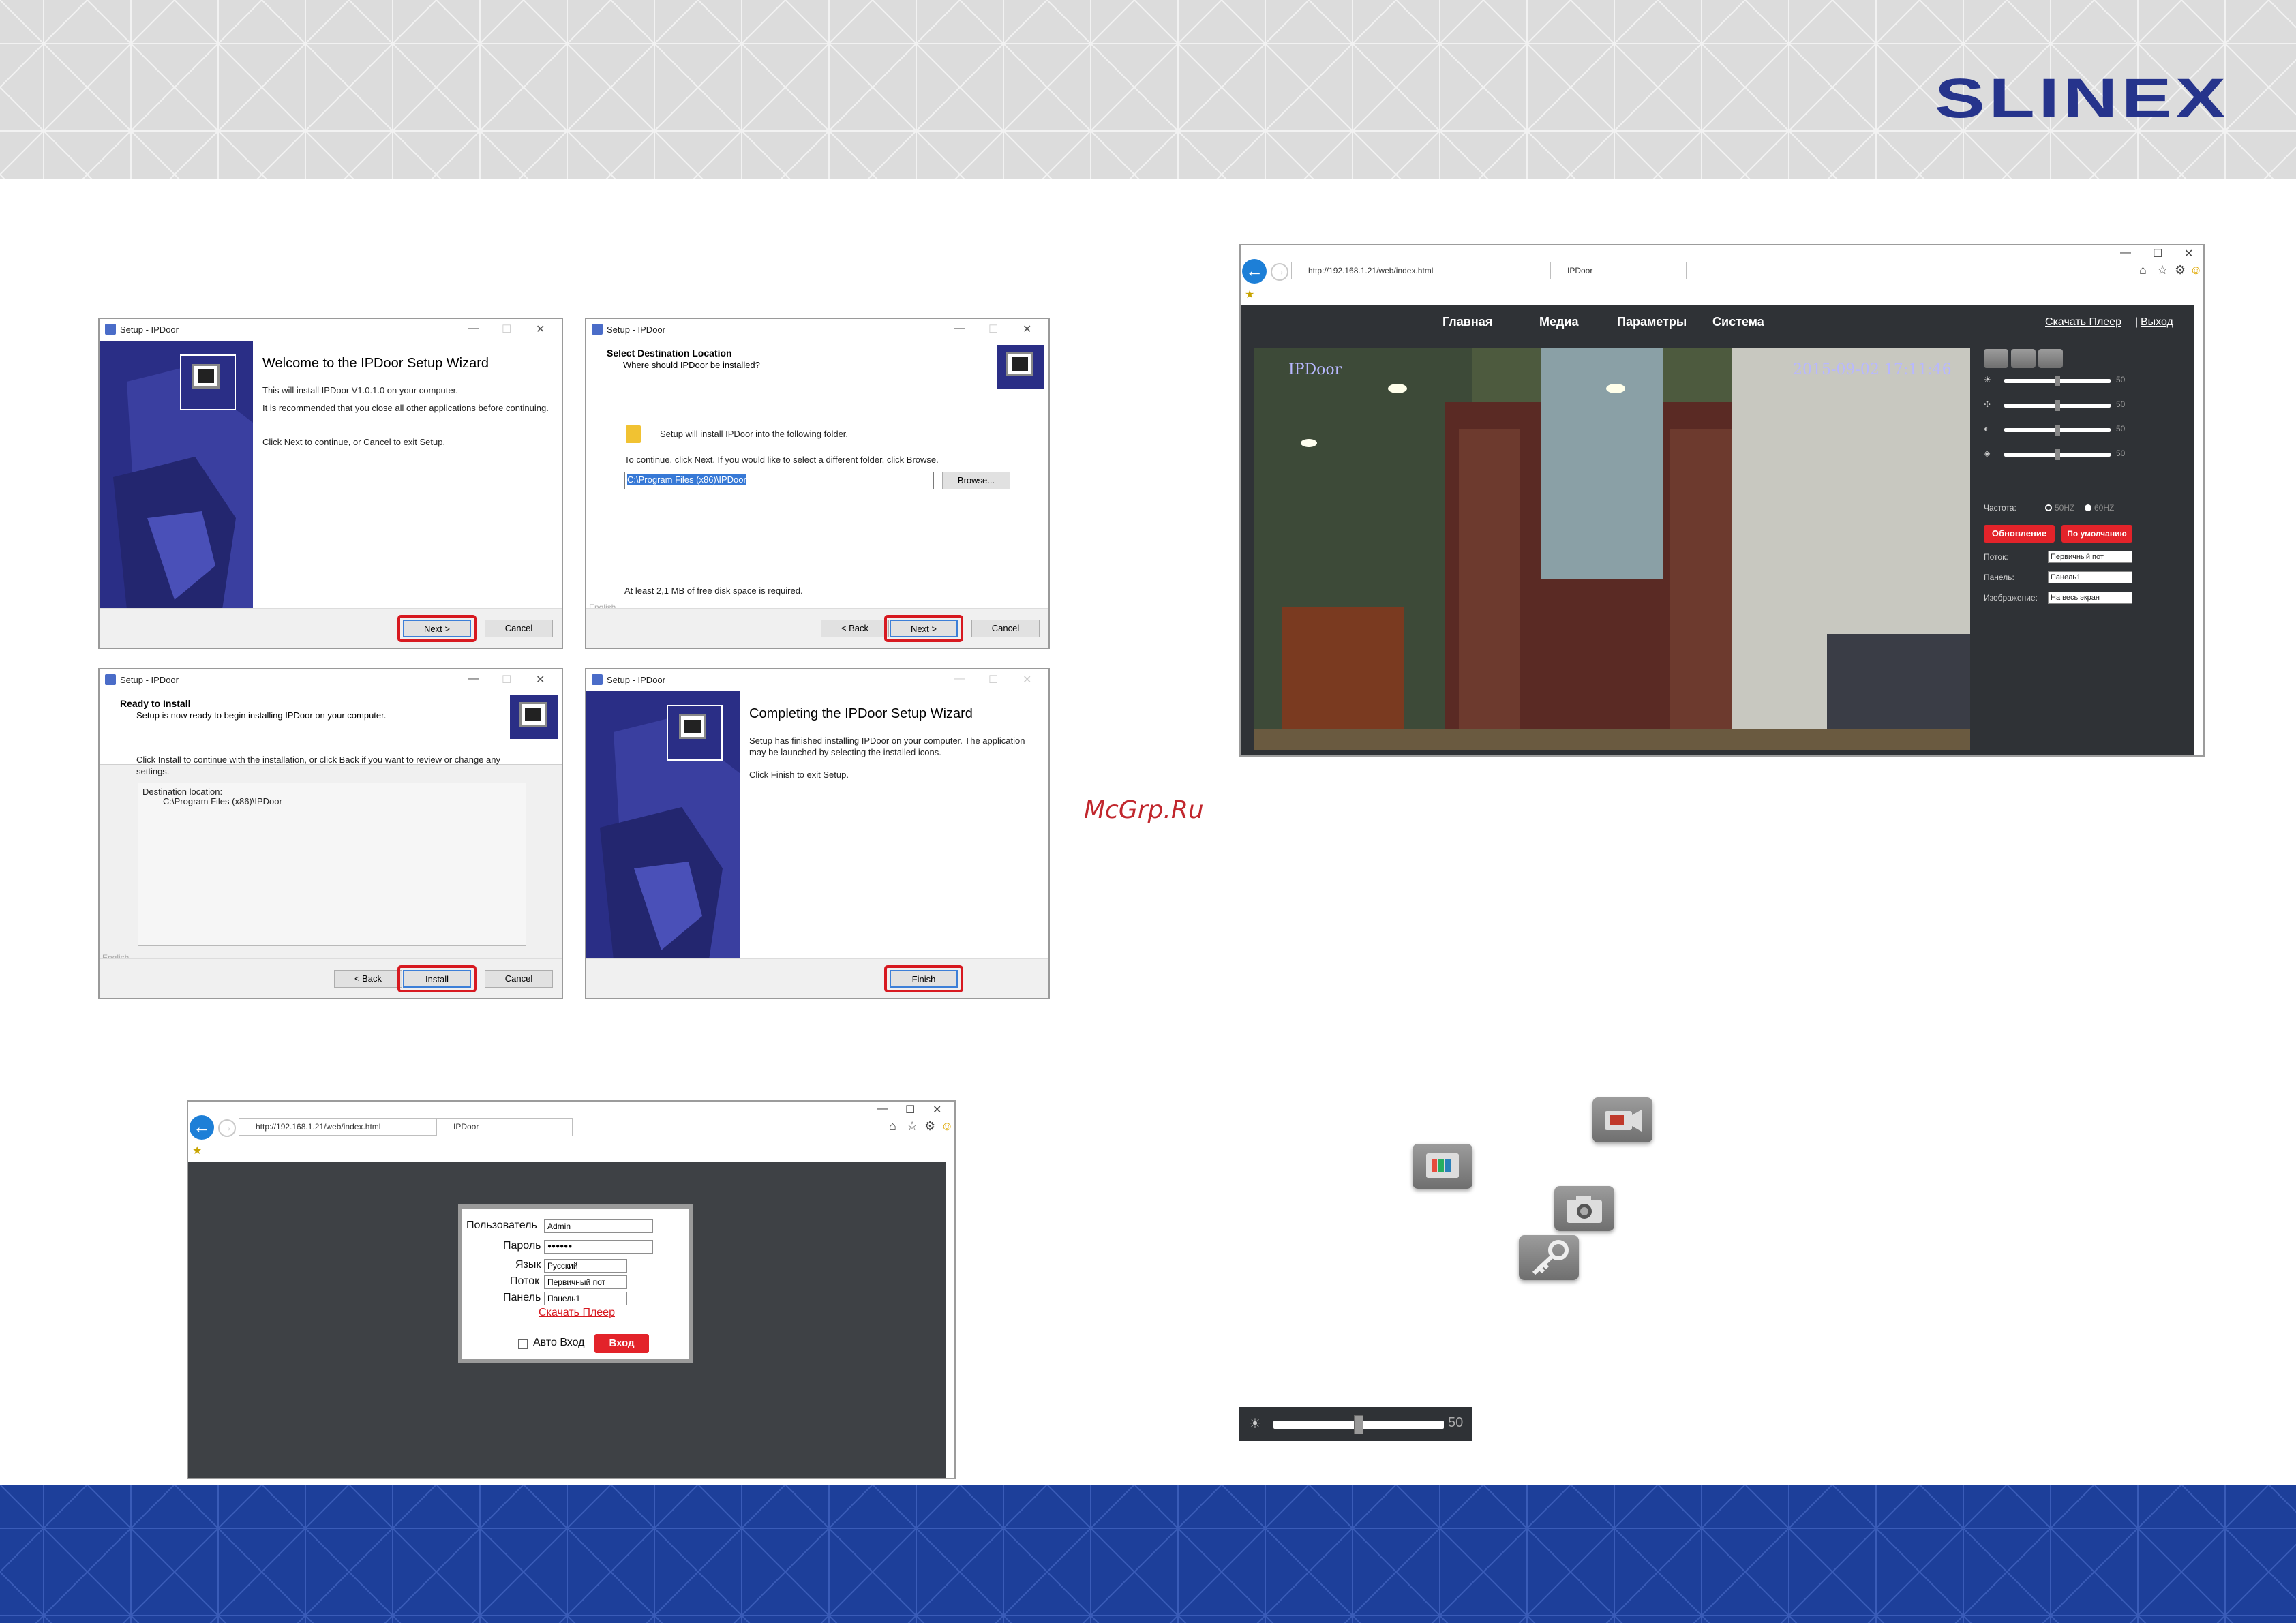 The width and height of the screenshot is (2296, 1623). I want to click on user-input: Admin, so click(598, 1226).